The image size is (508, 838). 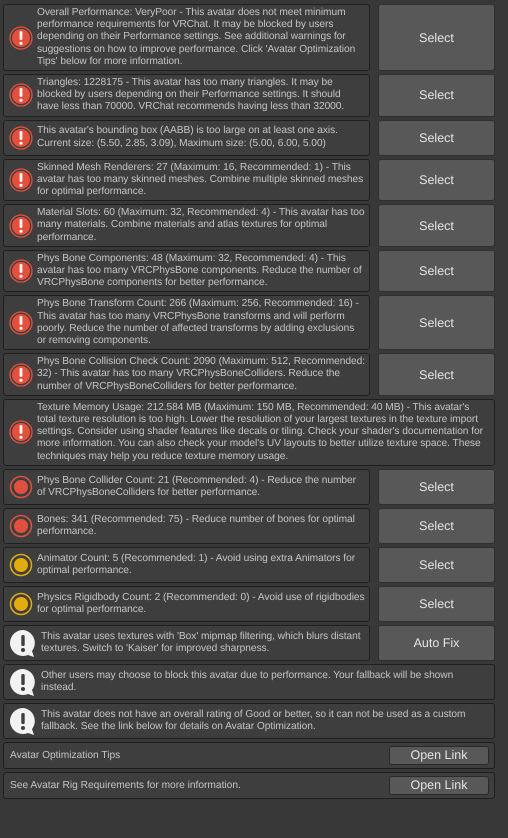 I want to click on link-label: Avatar Optimization Tips, so click(x=65, y=755).